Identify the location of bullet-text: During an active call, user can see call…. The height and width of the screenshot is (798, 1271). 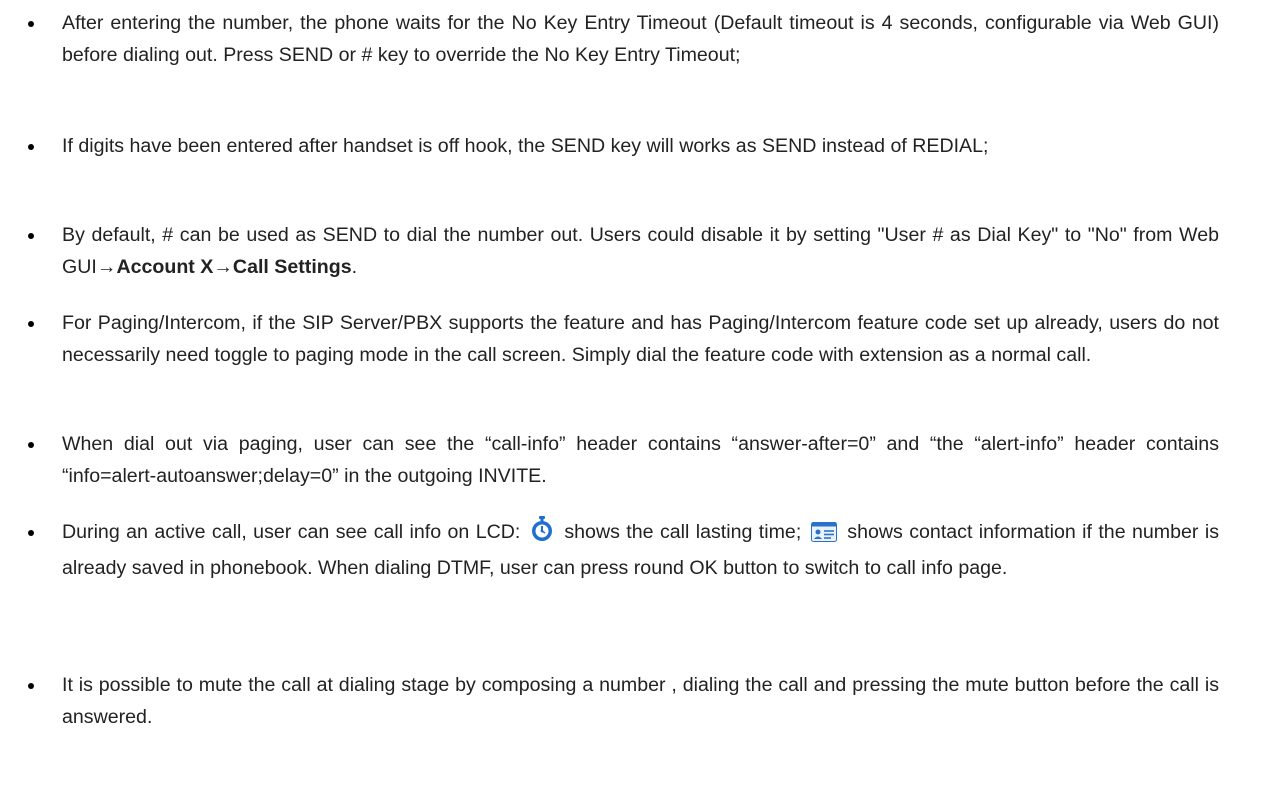
(640, 550).